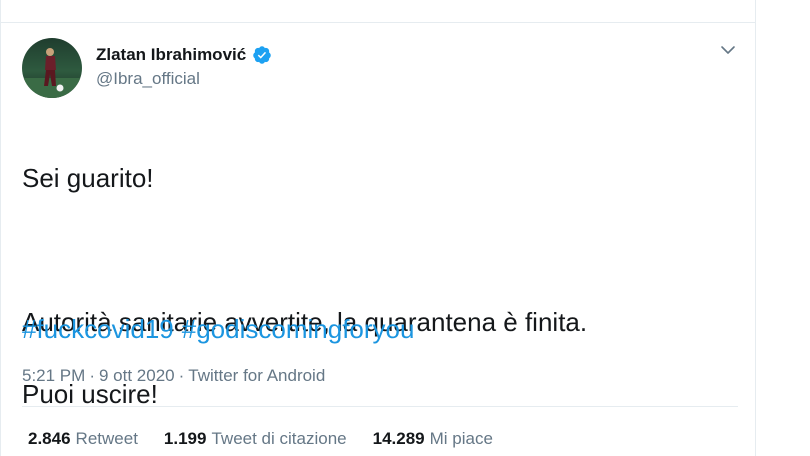 Image resolution: width=810 pixels, height=456 pixels. I want to click on hashtags: #fuckcovid19 #godiscomingforyou, so click(218, 329).